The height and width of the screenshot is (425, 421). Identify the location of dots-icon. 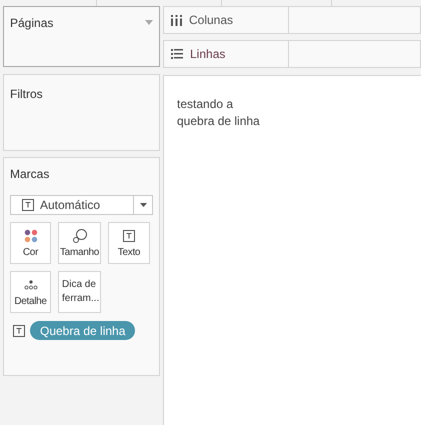
(31, 235).